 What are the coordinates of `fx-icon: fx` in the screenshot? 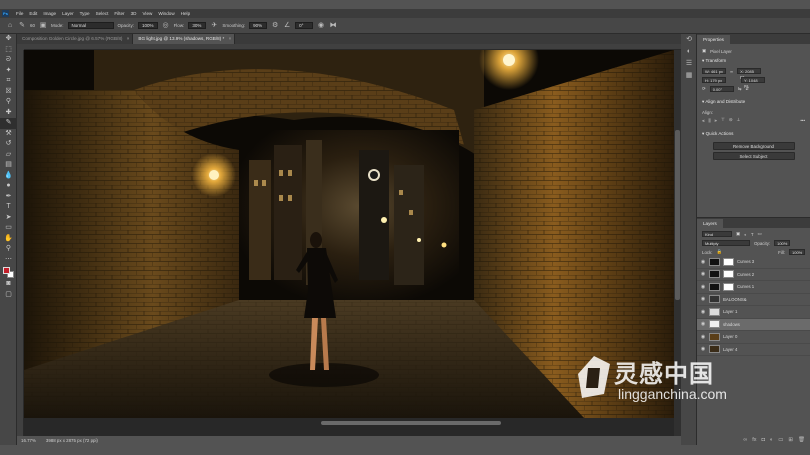 It's located at (754, 440).